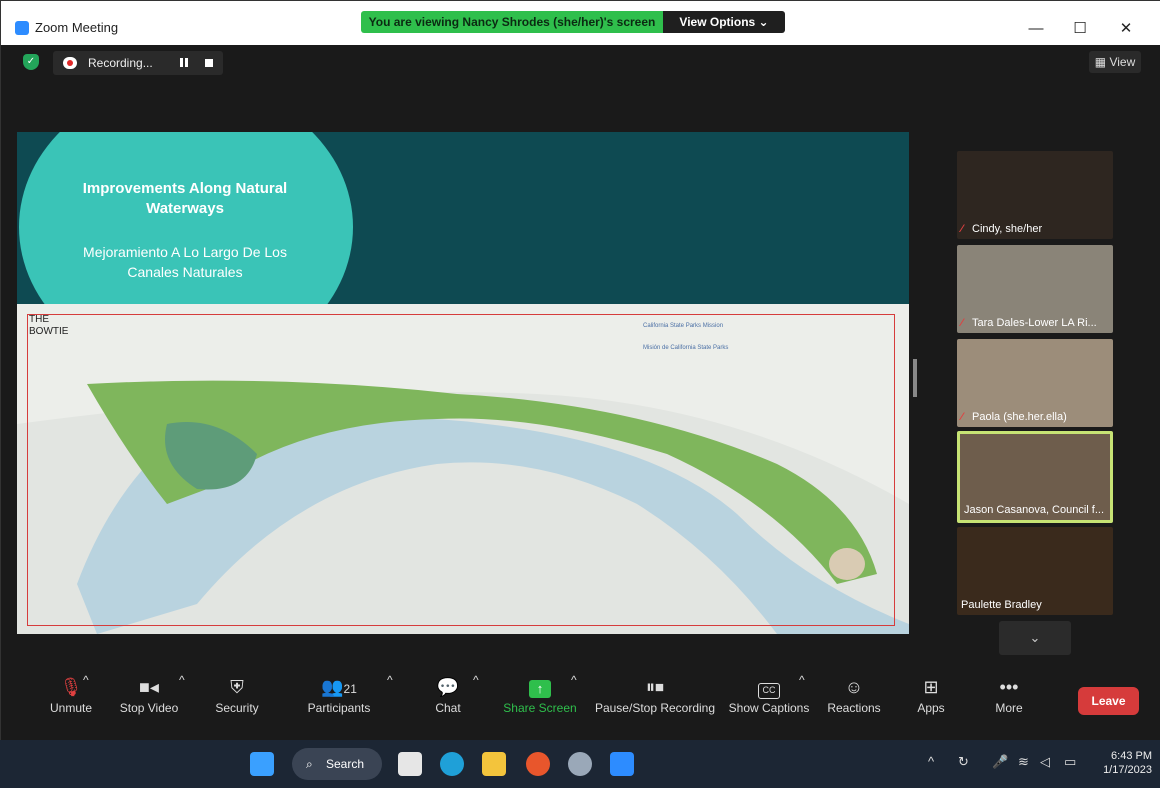 The height and width of the screenshot is (788, 1160). Describe the element at coordinates (390, 701) in the screenshot. I see `participants-chevron-icon: ^` at that location.